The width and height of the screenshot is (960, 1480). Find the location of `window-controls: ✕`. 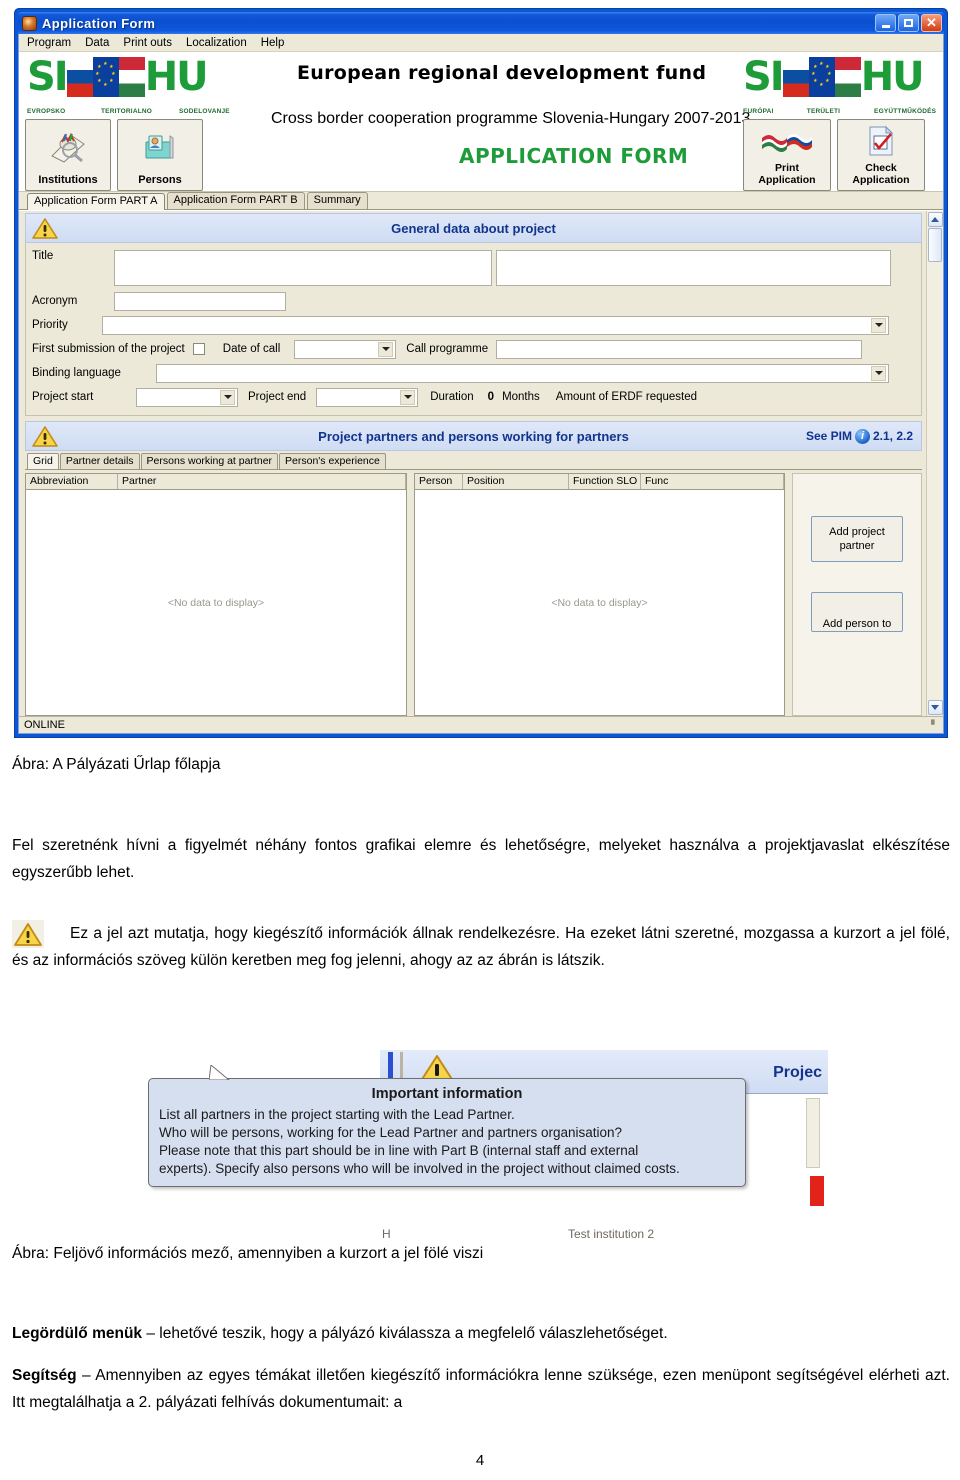

window-controls: ✕ is located at coordinates (908, 23).